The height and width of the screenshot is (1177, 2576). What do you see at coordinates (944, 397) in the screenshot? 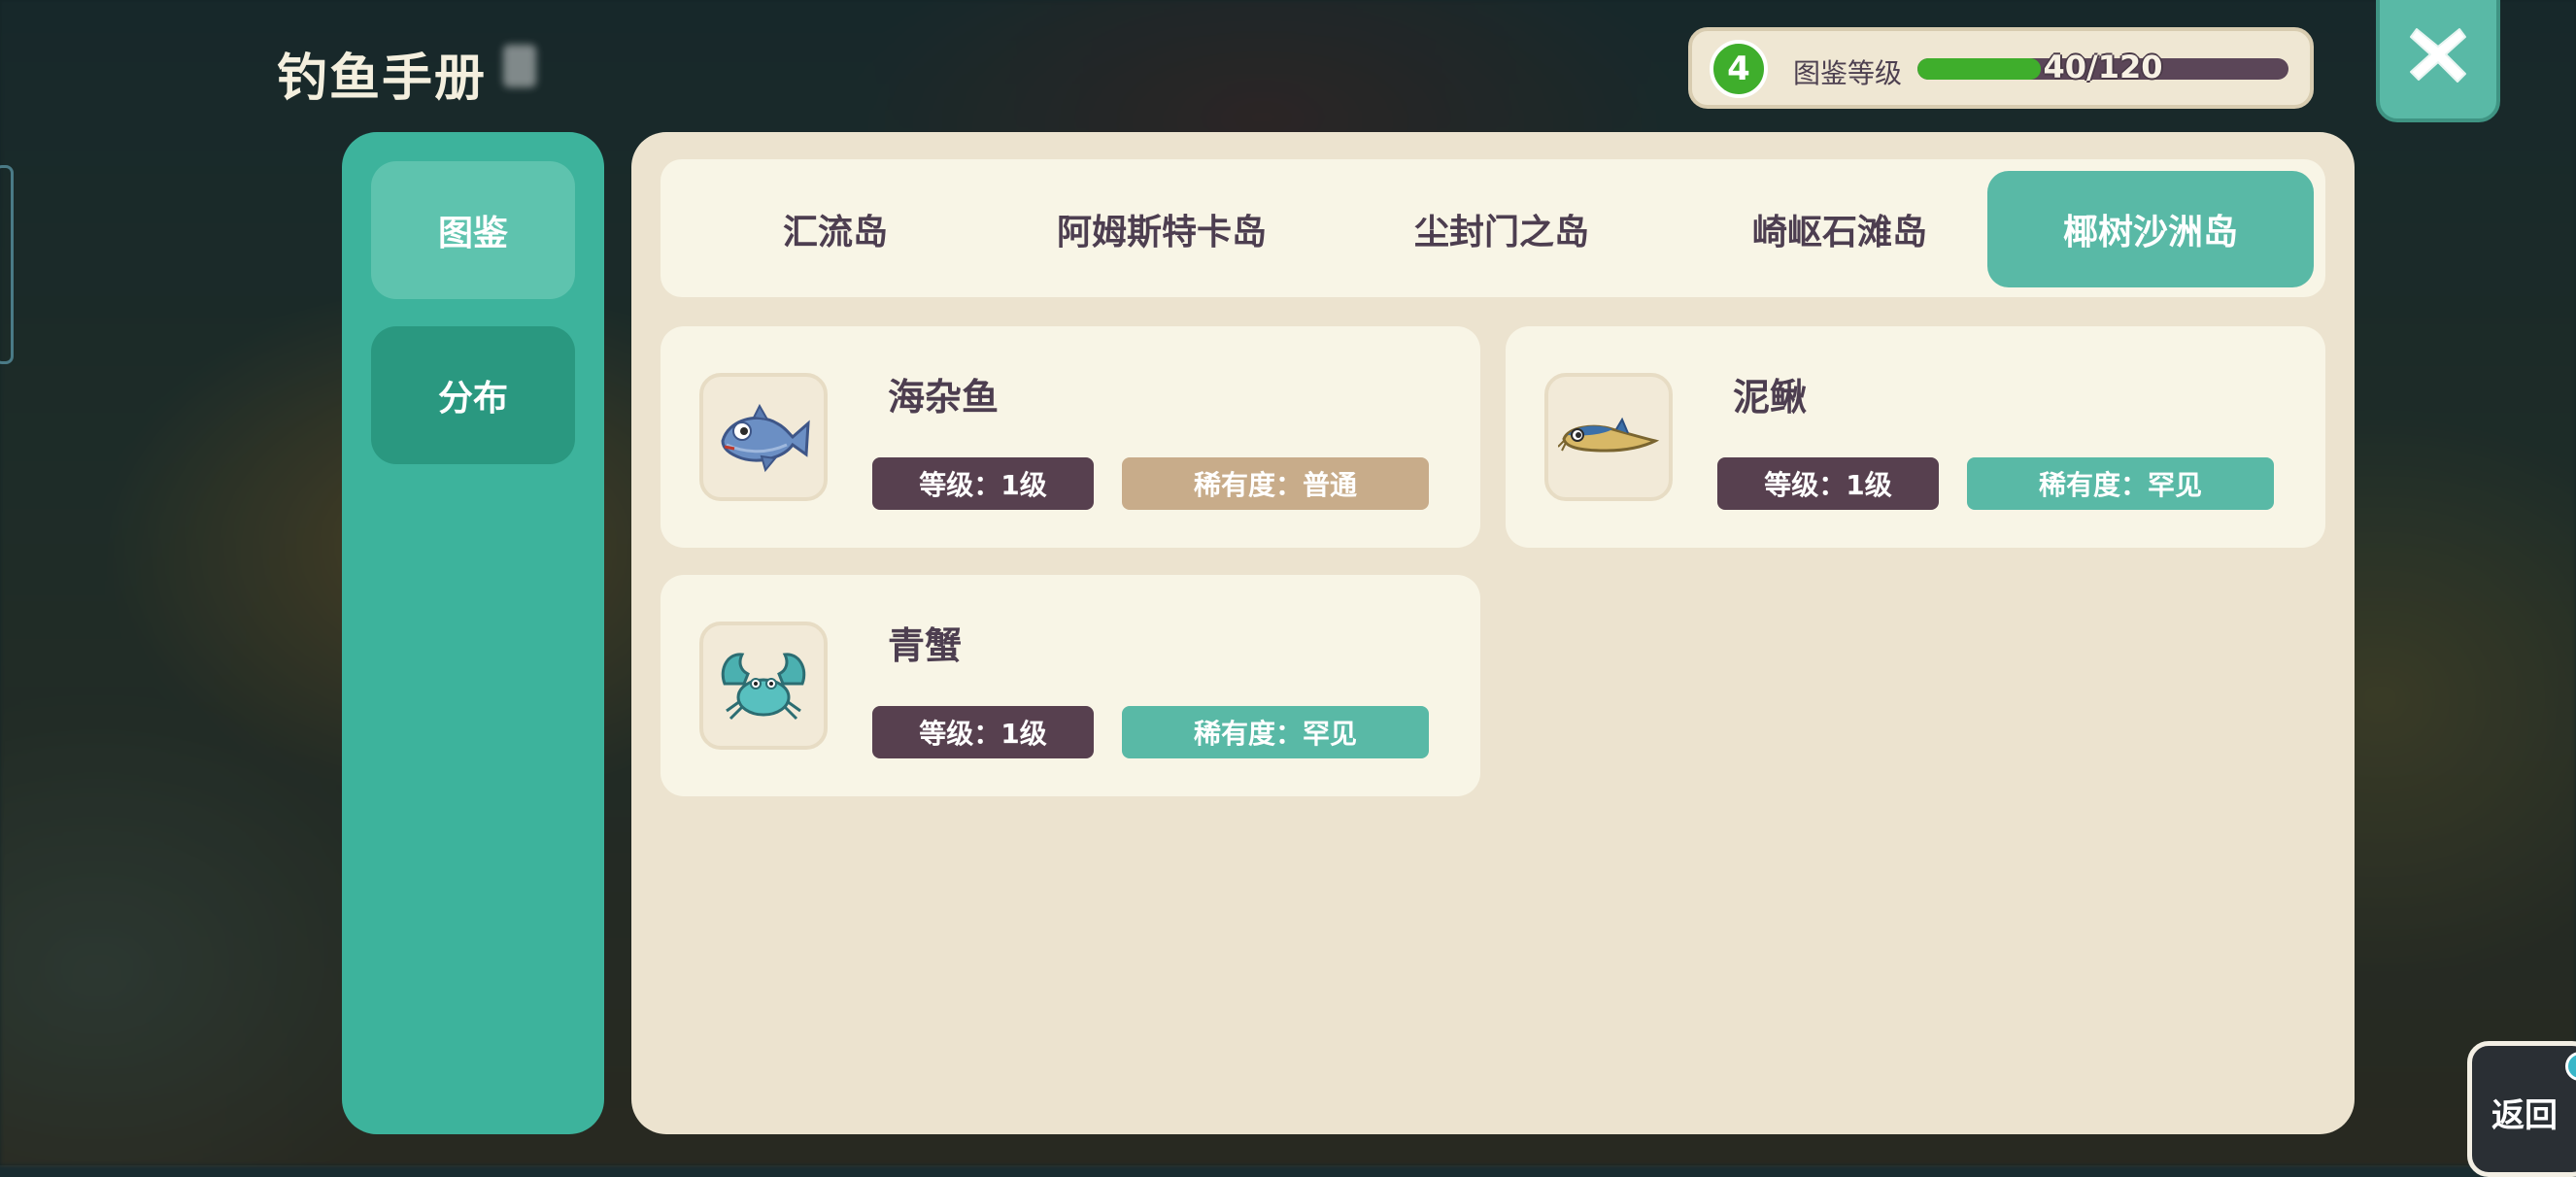
I see `fish-name: 海杂鱼` at bounding box center [944, 397].